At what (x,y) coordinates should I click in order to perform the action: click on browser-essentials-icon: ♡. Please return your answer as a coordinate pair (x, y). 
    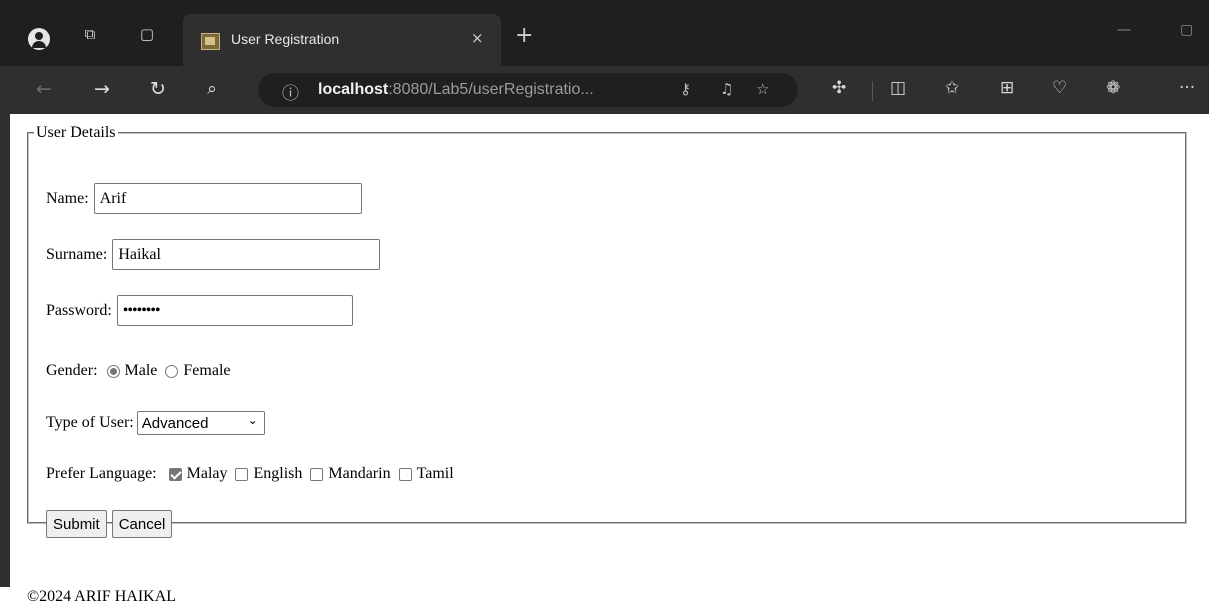
    Looking at the image, I should click on (1059, 88).